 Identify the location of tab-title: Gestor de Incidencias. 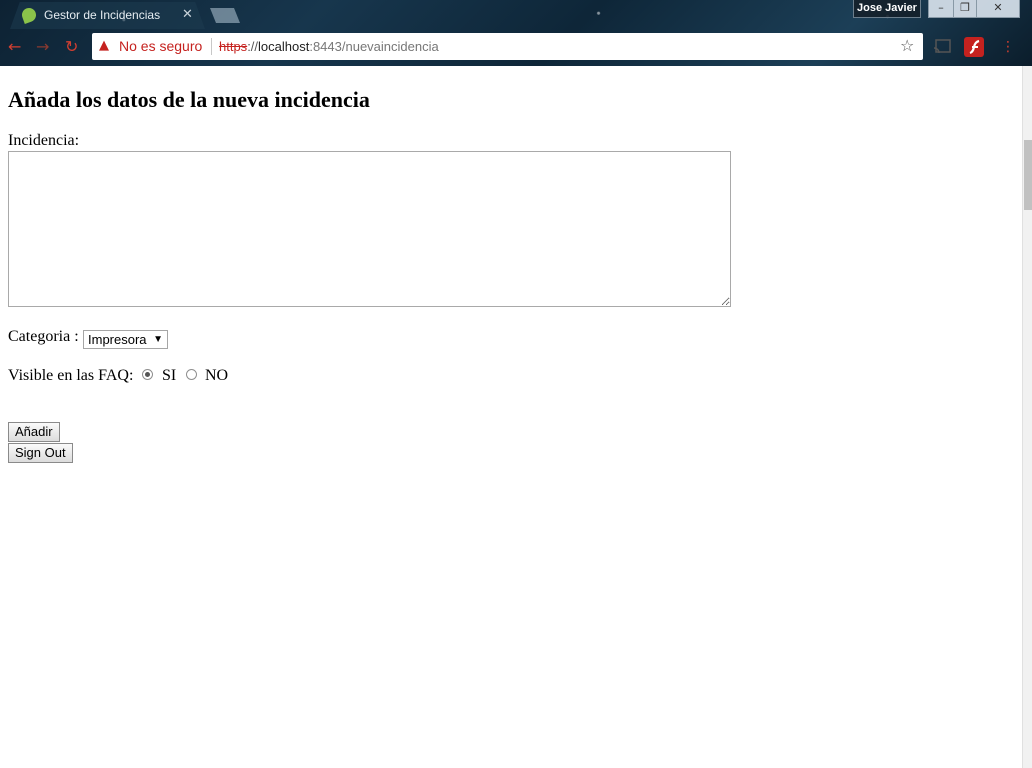
(102, 15).